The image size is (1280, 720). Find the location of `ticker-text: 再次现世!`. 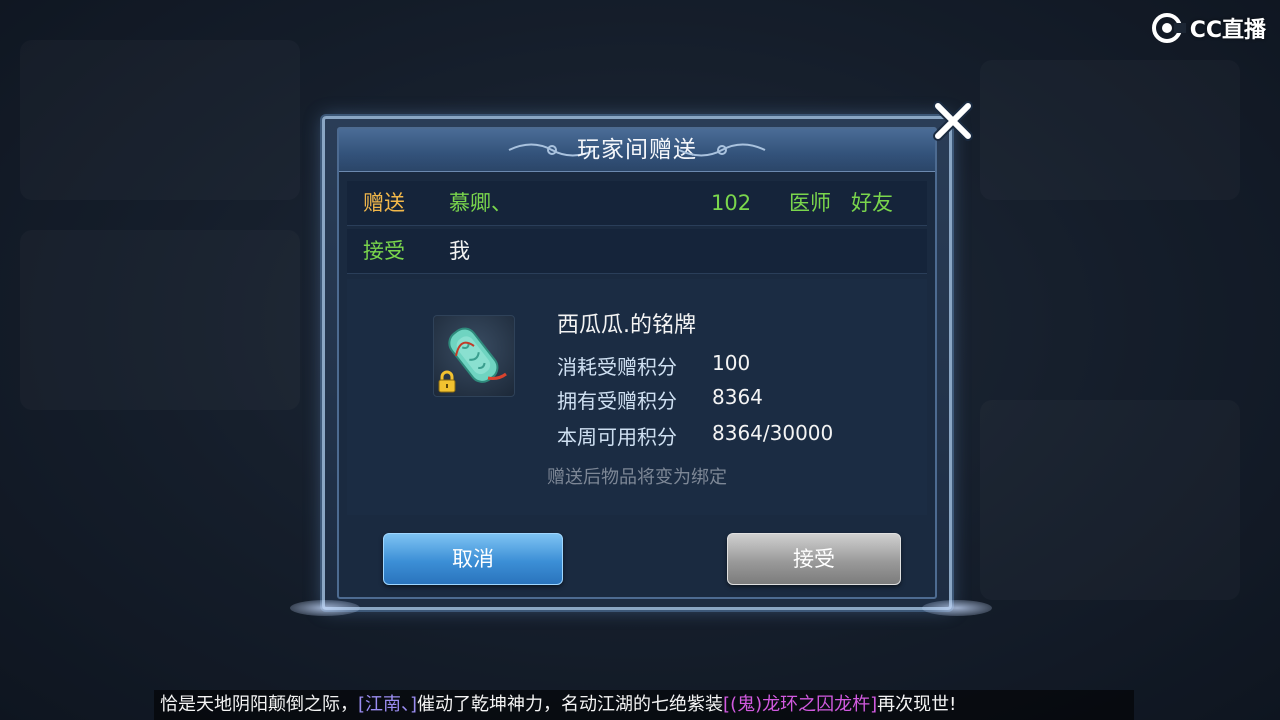

ticker-text: 再次现世! is located at coordinates (917, 704).